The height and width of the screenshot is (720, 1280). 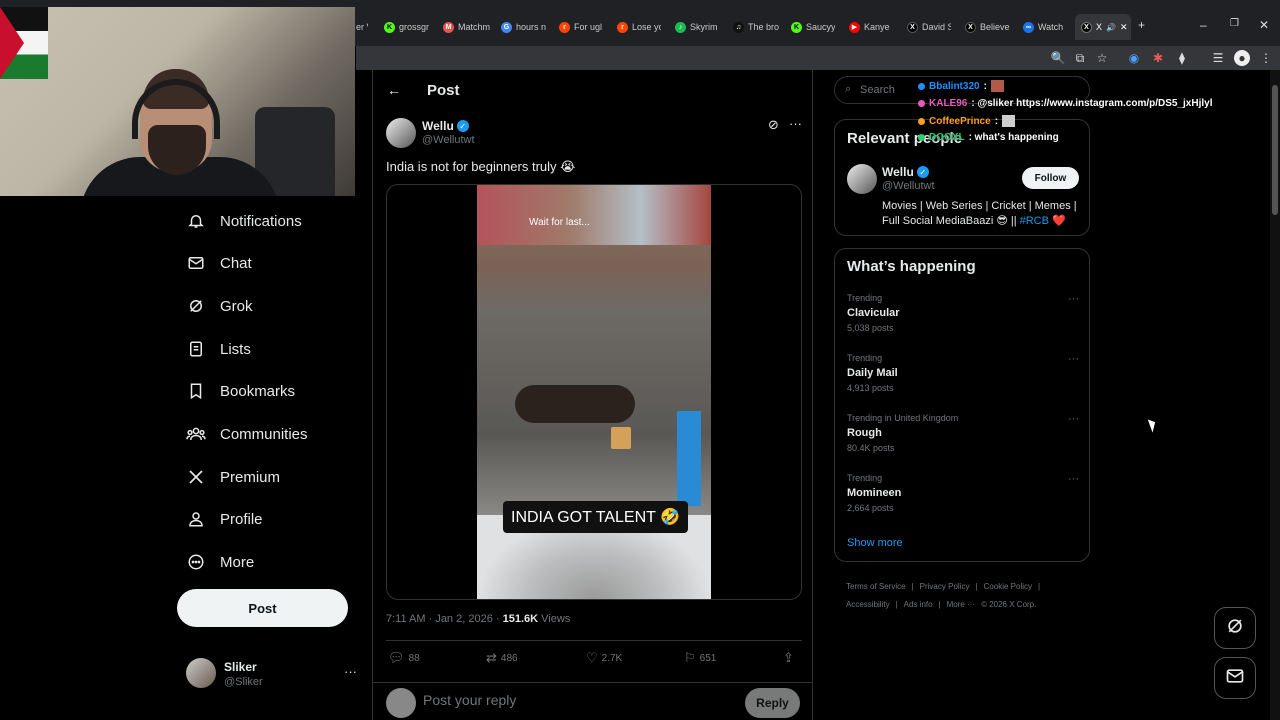 What do you see at coordinates (1034, 221) in the screenshot?
I see `hashtag-link: #RCB` at bounding box center [1034, 221].